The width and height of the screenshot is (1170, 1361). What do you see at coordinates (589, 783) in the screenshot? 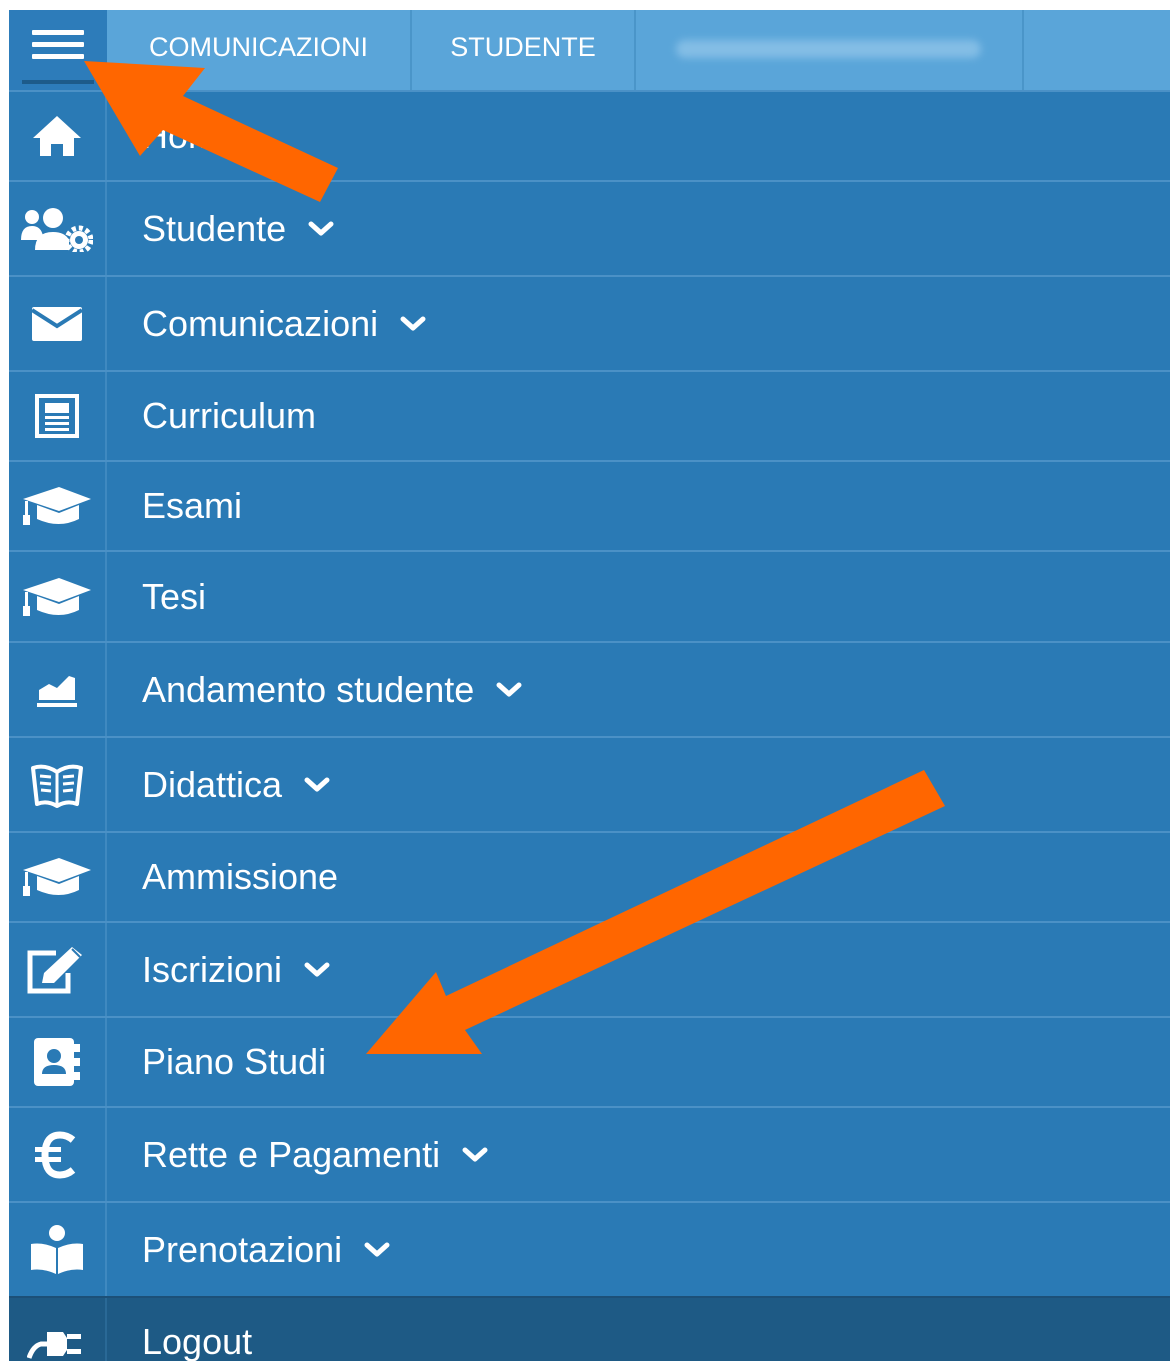
I see `menu-item-didattica: Didattica` at bounding box center [589, 783].